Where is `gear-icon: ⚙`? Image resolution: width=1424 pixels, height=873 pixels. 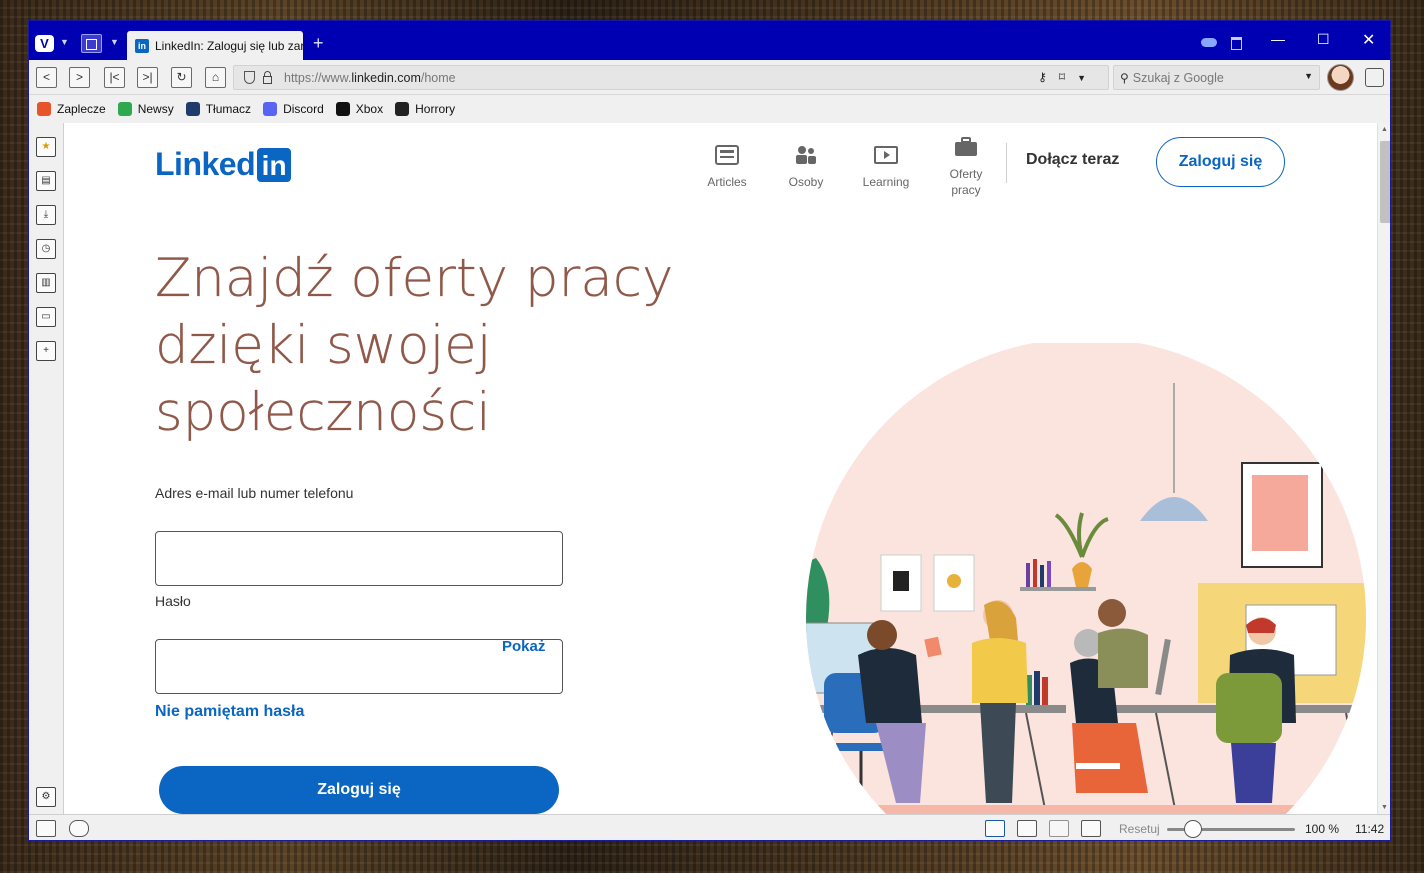
gear-icon: ⚙ is located at coordinates (46, 797).